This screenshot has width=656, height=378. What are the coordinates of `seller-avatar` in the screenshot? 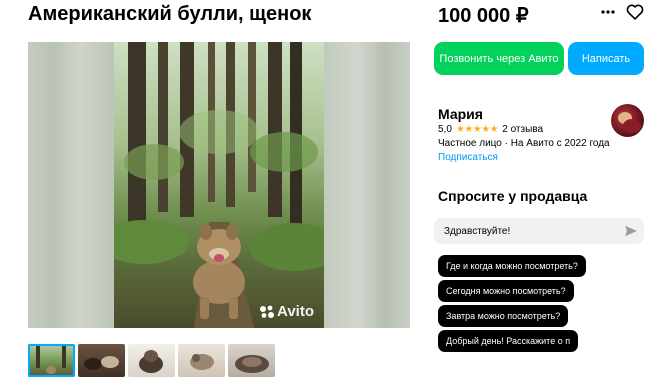 It's located at (627, 120).